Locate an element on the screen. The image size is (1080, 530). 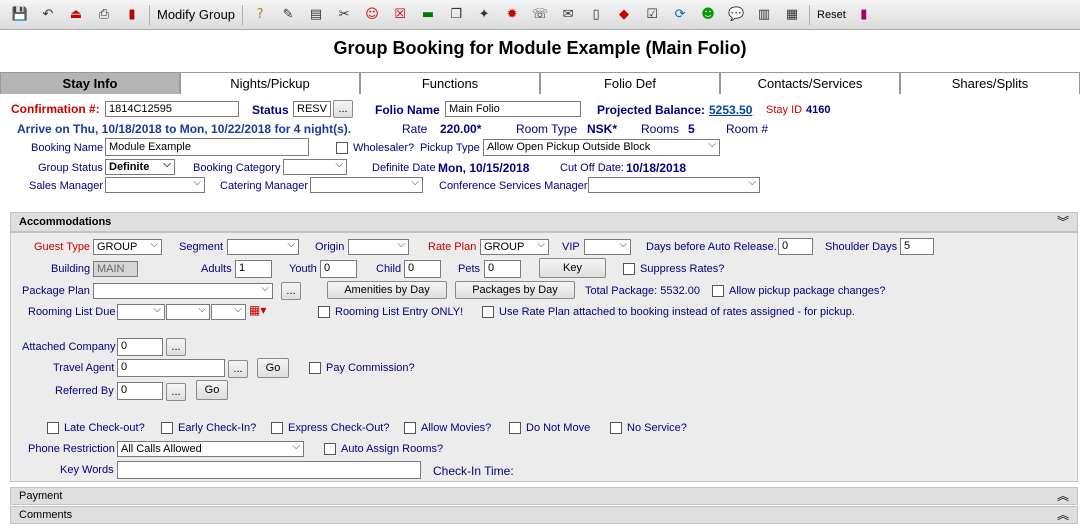
tab-nights-pickup: Nights/Pickup is located at coordinates (270, 83).